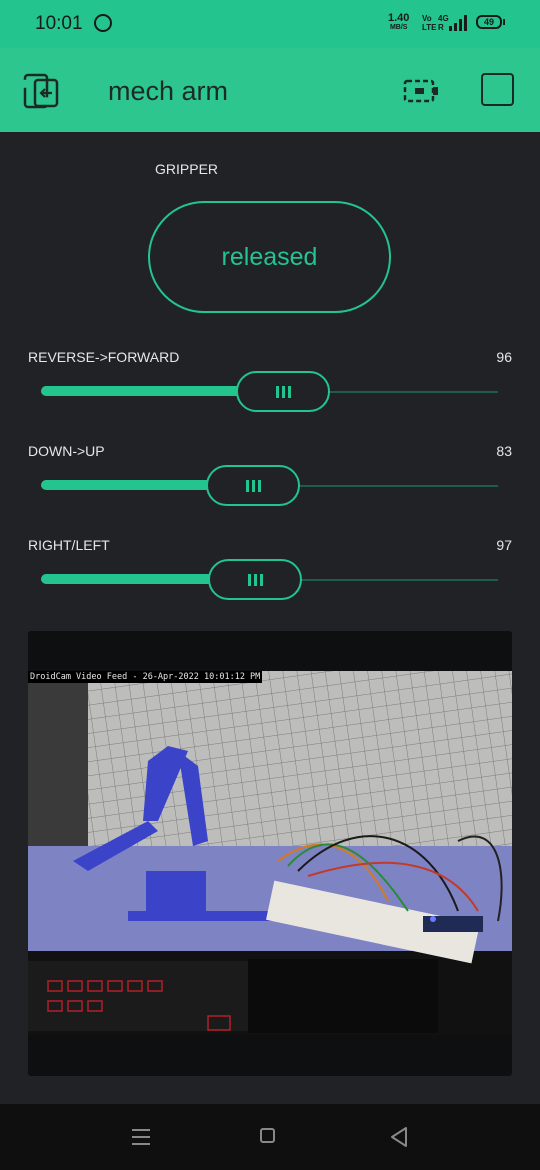 The image size is (540, 1170). I want to click on battery-level: 49, so click(488, 22).